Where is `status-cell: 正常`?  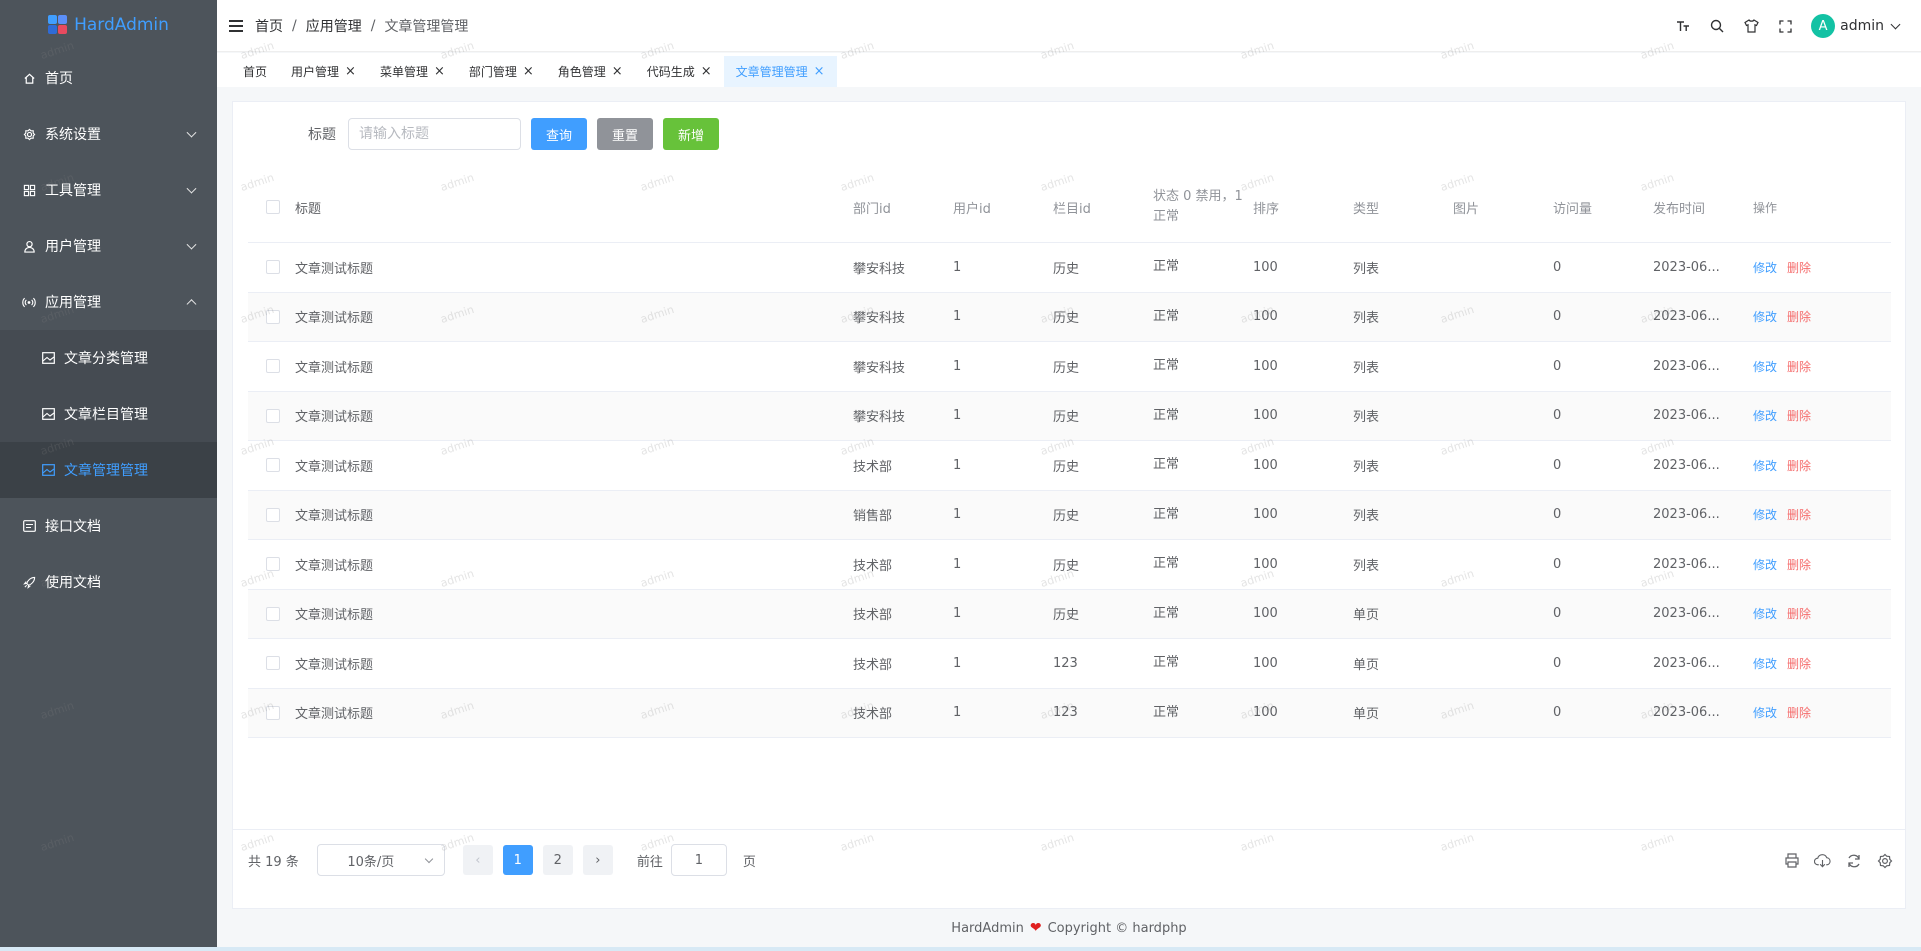
status-cell: 正常 is located at coordinates (1166, 564).